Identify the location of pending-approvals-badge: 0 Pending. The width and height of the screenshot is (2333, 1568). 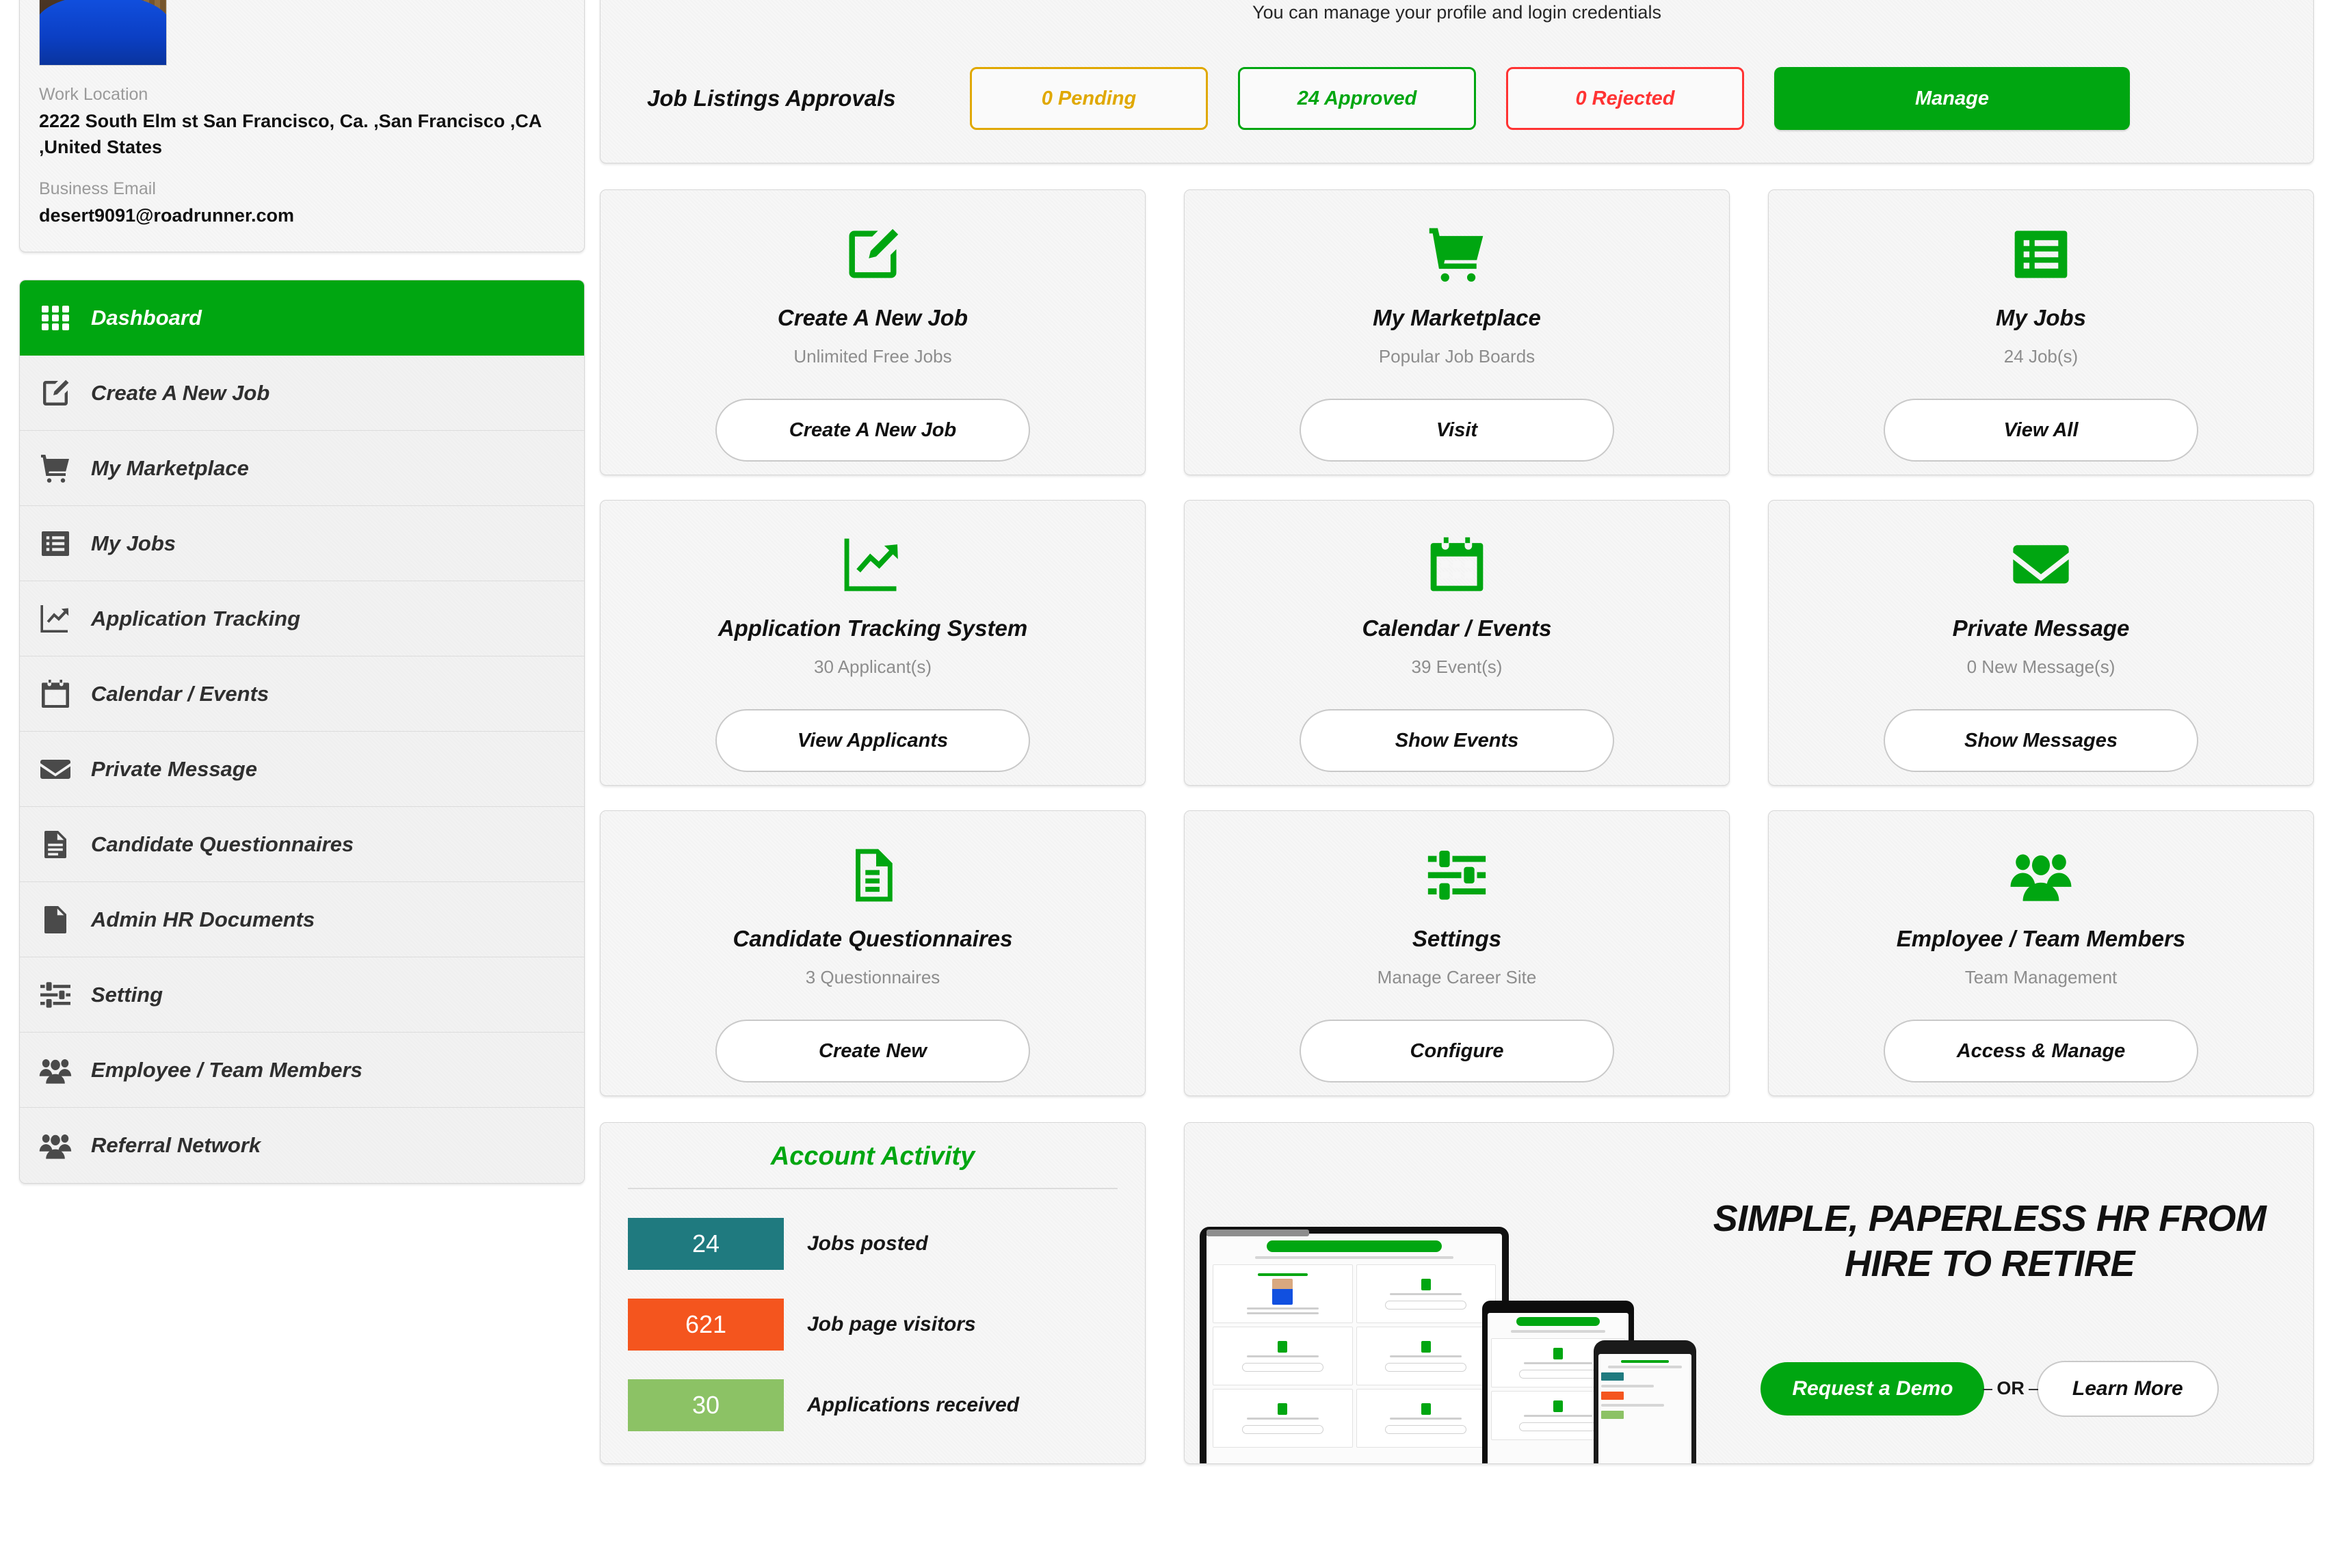
(1089, 98).